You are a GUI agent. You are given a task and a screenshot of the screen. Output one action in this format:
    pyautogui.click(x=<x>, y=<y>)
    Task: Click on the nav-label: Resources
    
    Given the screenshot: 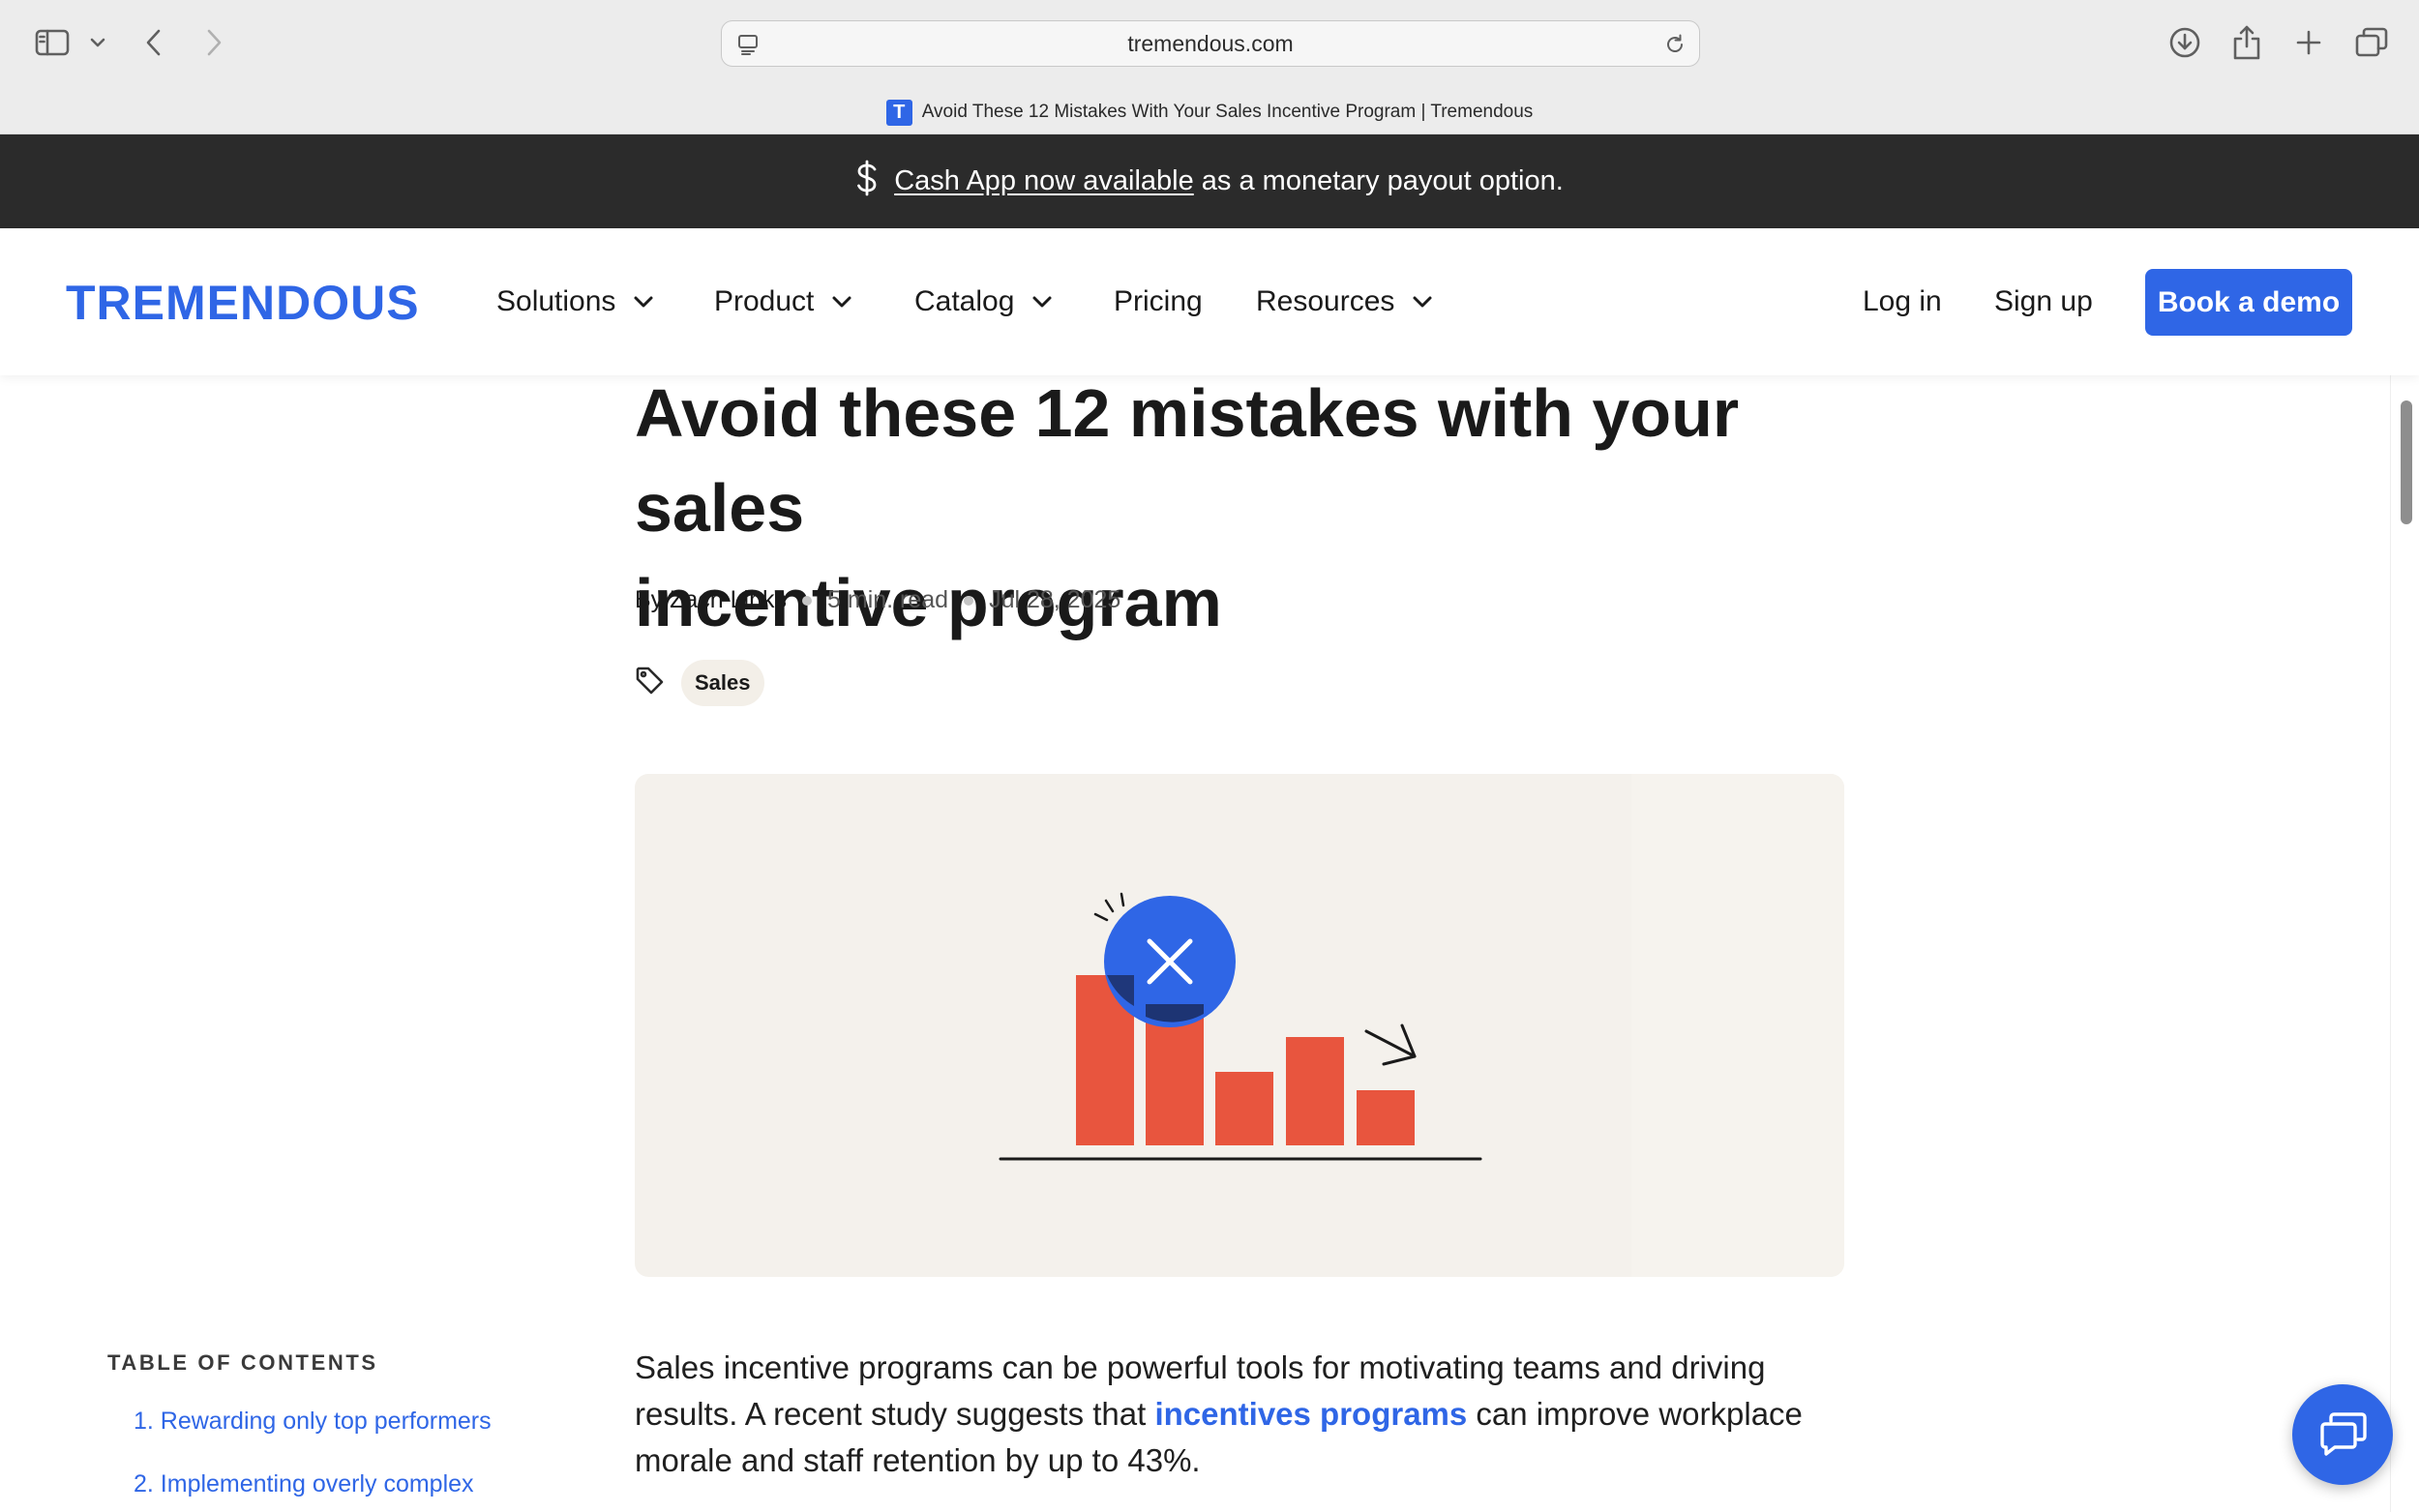 What is the action you would take?
    pyautogui.click(x=1326, y=301)
    